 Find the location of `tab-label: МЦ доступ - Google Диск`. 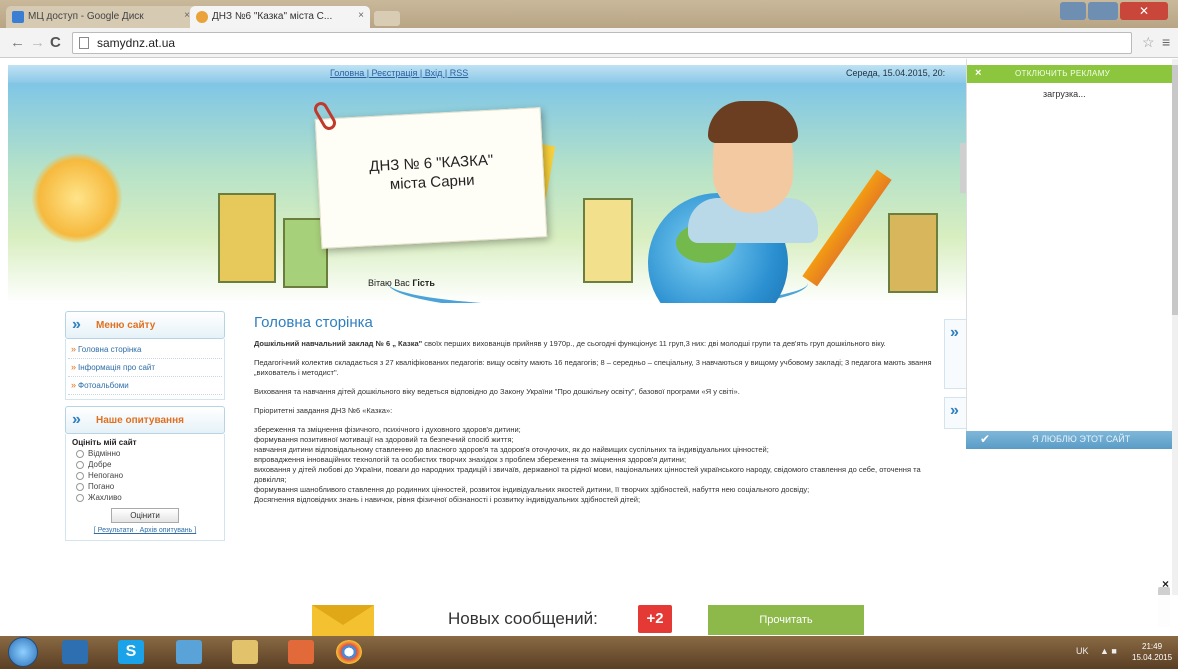

tab-label: МЦ доступ - Google Диск is located at coordinates (86, 16).